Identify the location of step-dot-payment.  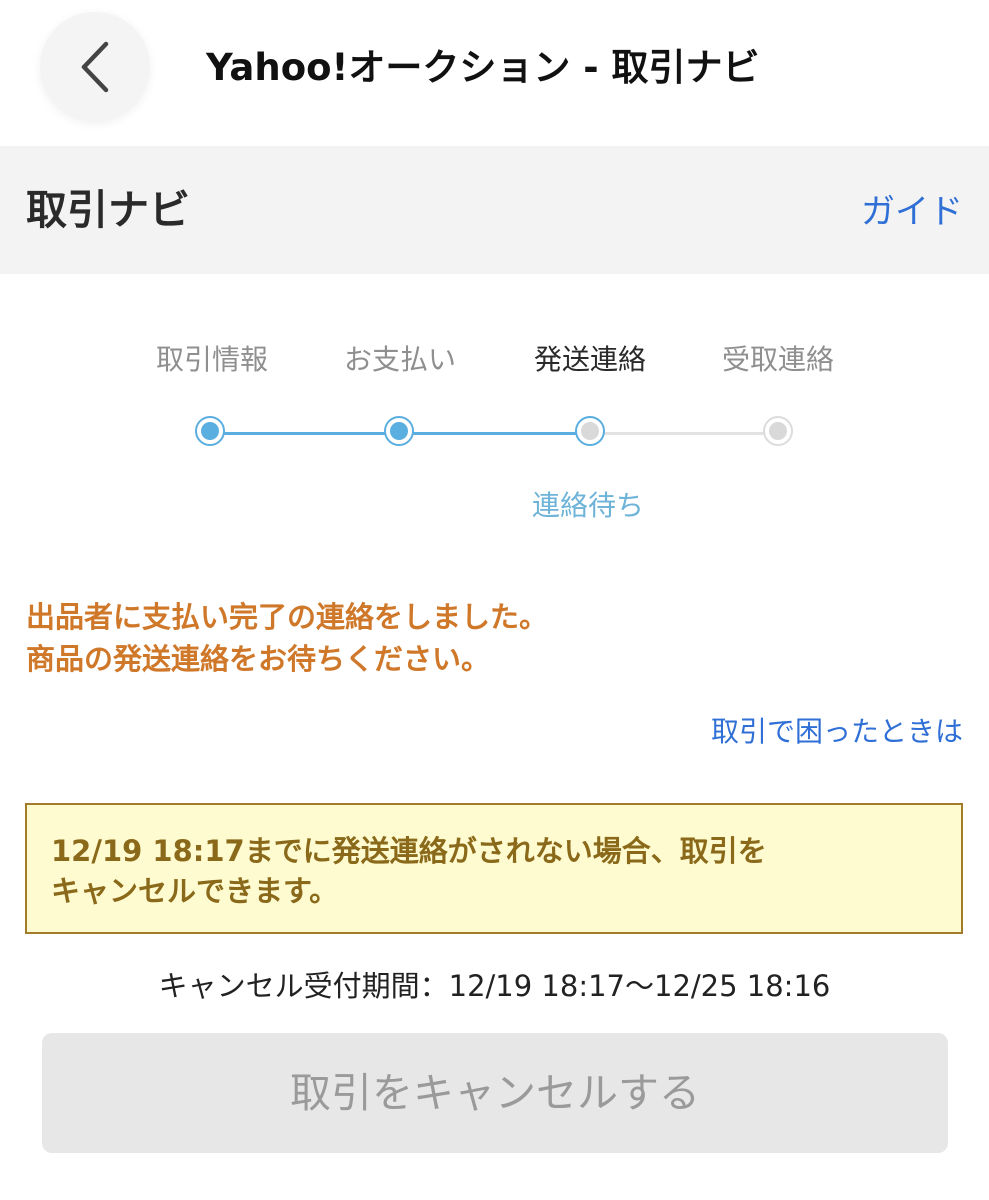
(399, 431).